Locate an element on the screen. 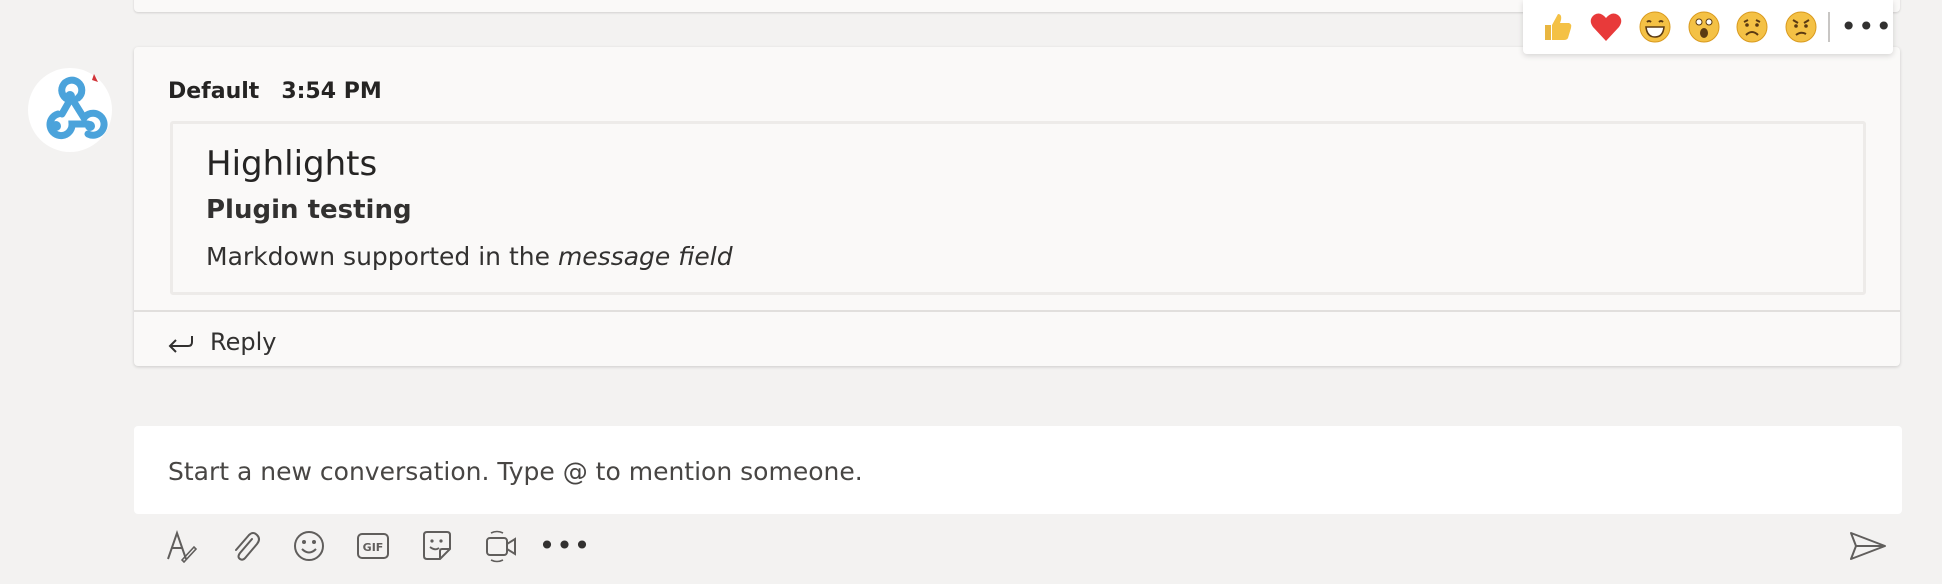 The height and width of the screenshot is (584, 1942). sad-reaction is located at coordinates (1752, 27).